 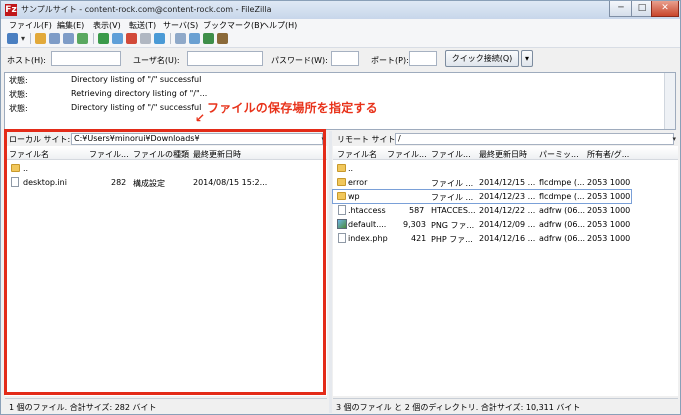 I want to click on username-input, so click(x=225, y=58).